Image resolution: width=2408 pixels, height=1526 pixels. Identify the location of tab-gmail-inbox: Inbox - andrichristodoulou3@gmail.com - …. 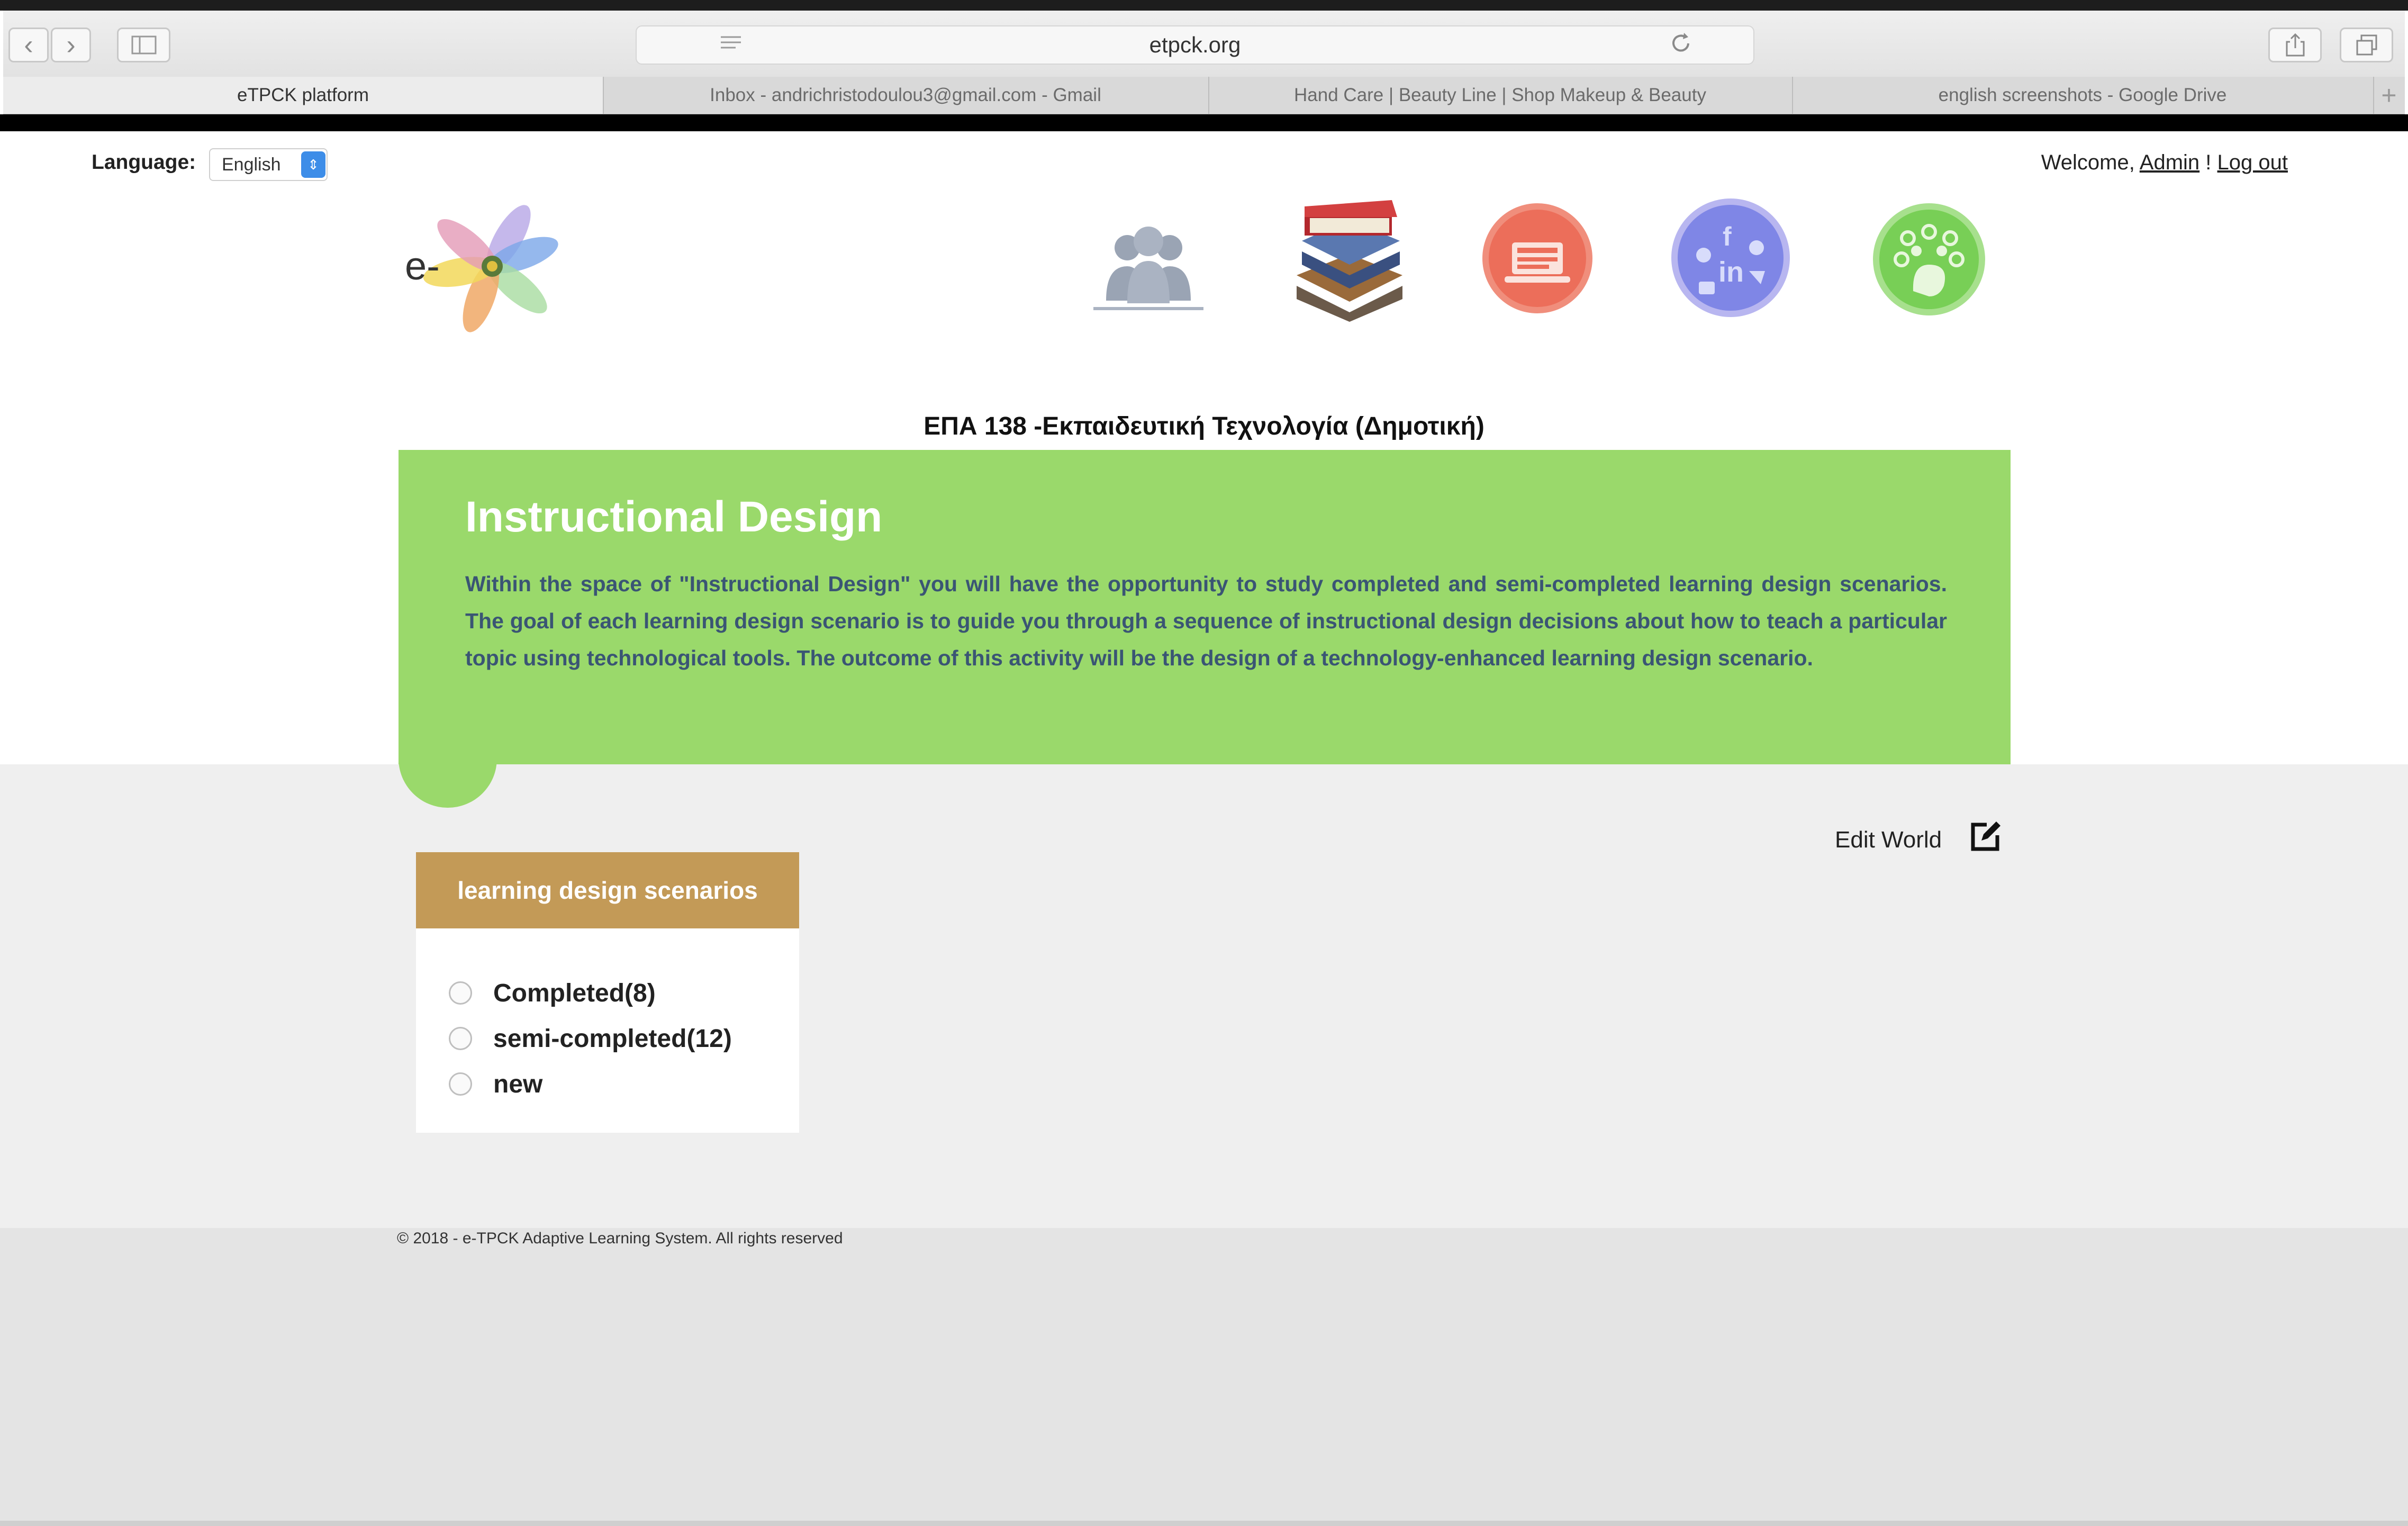
(906, 96).